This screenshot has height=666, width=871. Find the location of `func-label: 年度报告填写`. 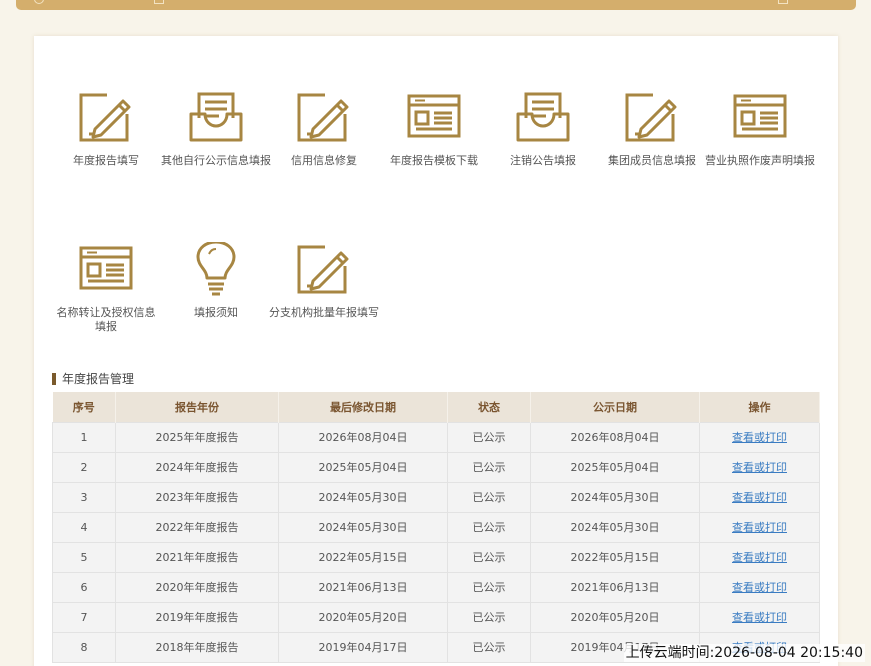

func-label: 年度报告填写 is located at coordinates (106, 160).